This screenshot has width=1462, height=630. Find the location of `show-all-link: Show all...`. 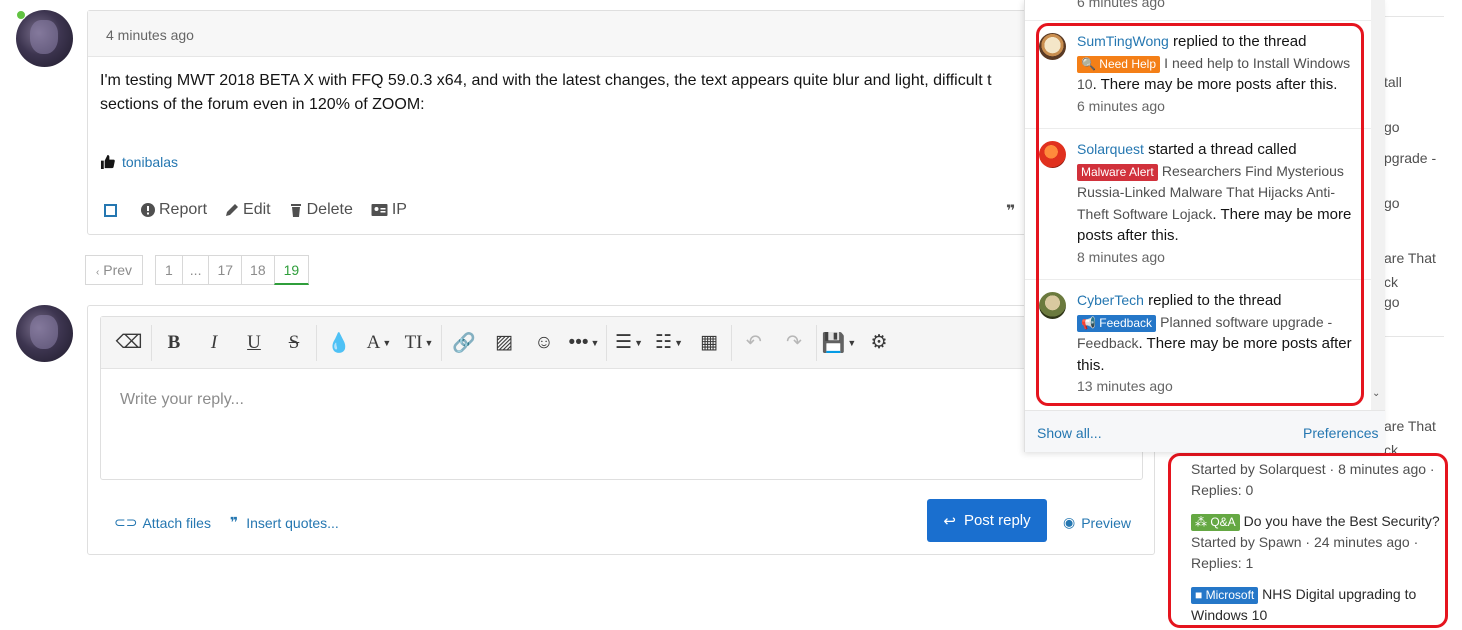

show-all-link: Show all... is located at coordinates (1069, 433).